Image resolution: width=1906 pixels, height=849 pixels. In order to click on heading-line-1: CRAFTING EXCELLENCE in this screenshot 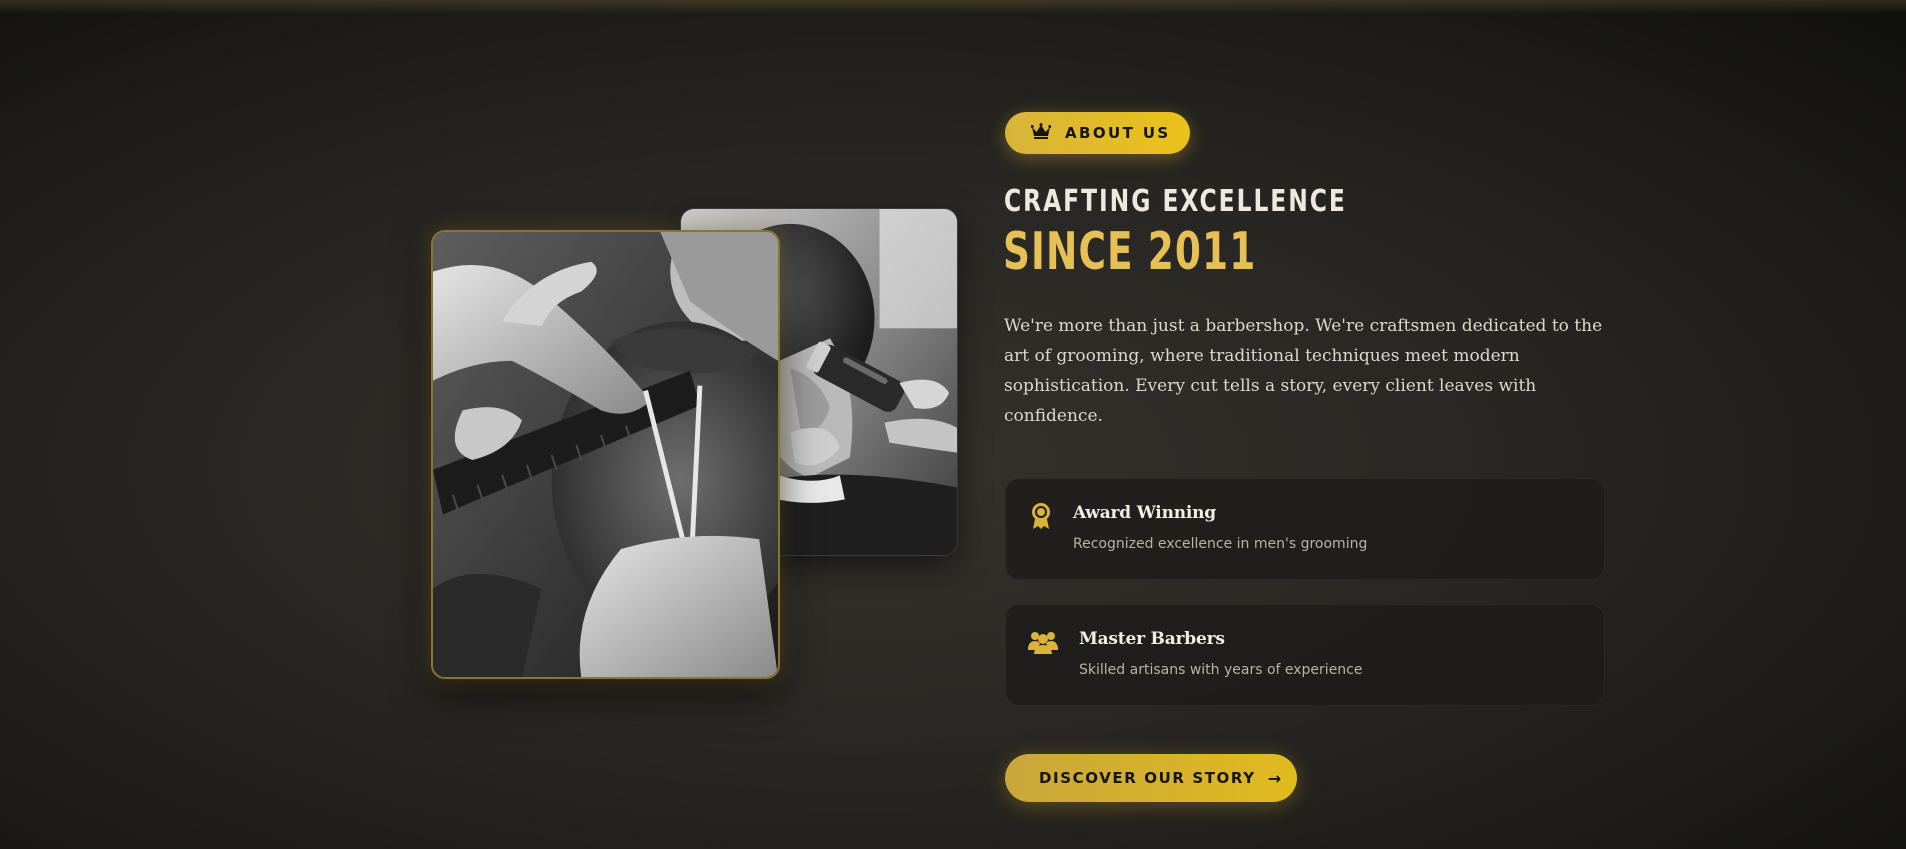, I will do `click(1175, 201)`.